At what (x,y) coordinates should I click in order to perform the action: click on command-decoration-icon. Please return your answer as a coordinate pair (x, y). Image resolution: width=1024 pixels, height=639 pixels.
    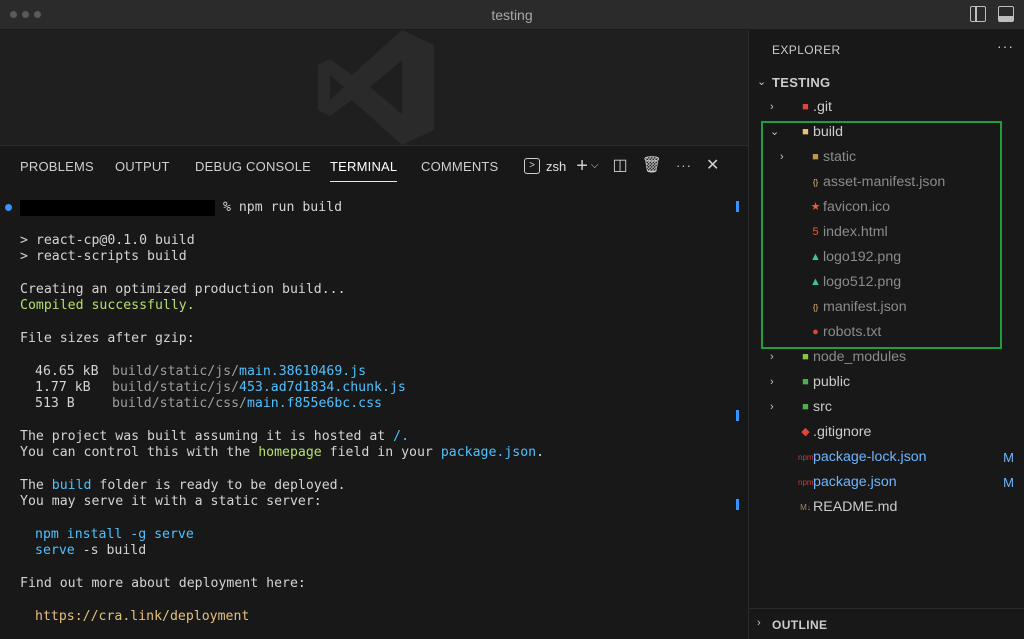
    Looking at the image, I should click on (8, 207).